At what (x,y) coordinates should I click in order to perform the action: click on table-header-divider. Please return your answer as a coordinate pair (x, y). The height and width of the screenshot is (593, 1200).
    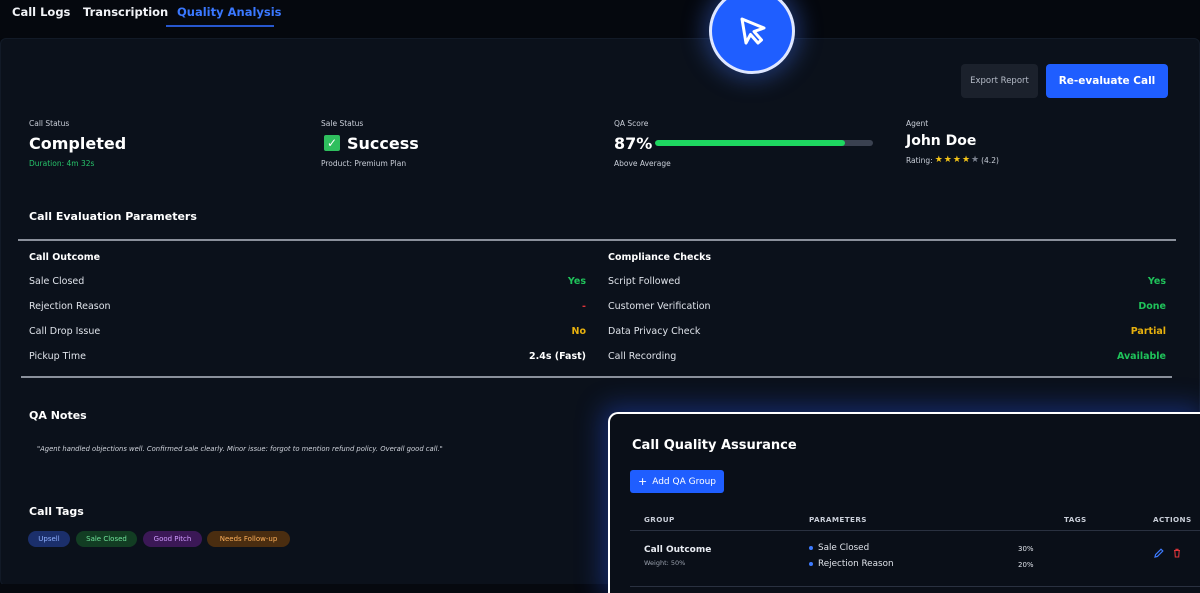
    Looking at the image, I should click on (915, 530).